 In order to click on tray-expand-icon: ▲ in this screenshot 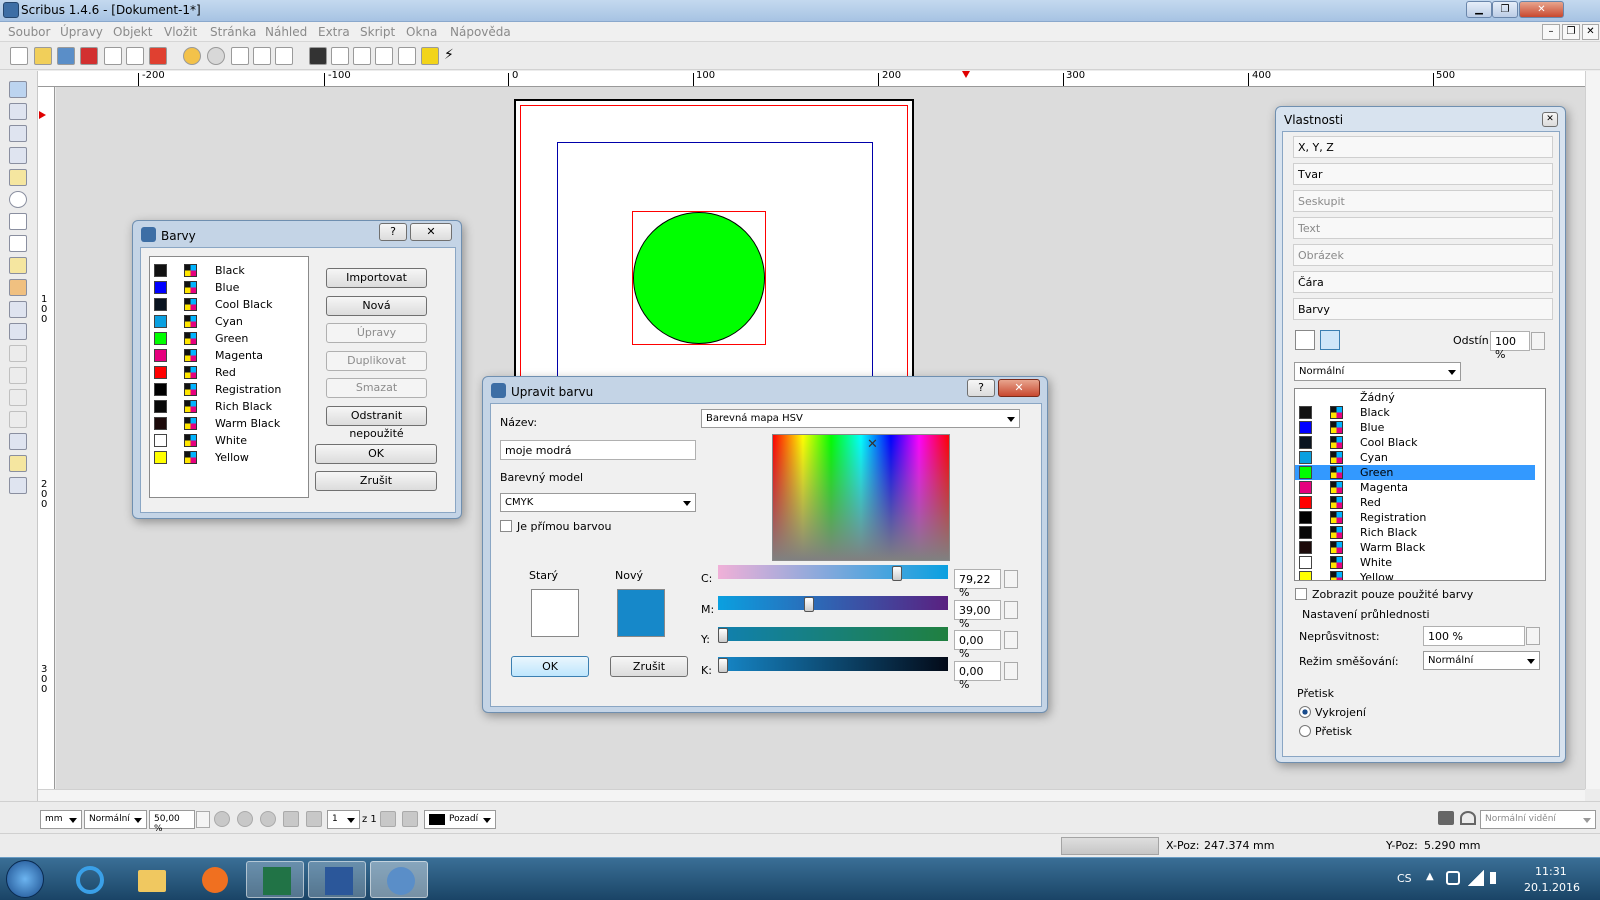, I will do `click(1430, 876)`.